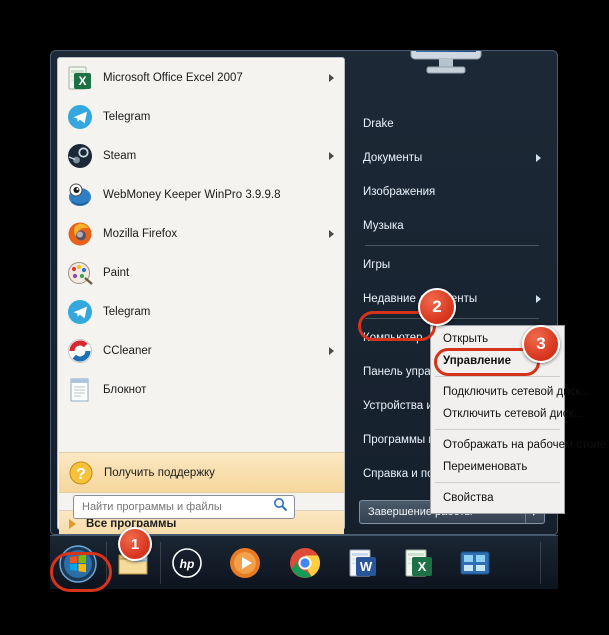 The image size is (609, 635). I want to click on context-item-label: Свойства, so click(468, 498).